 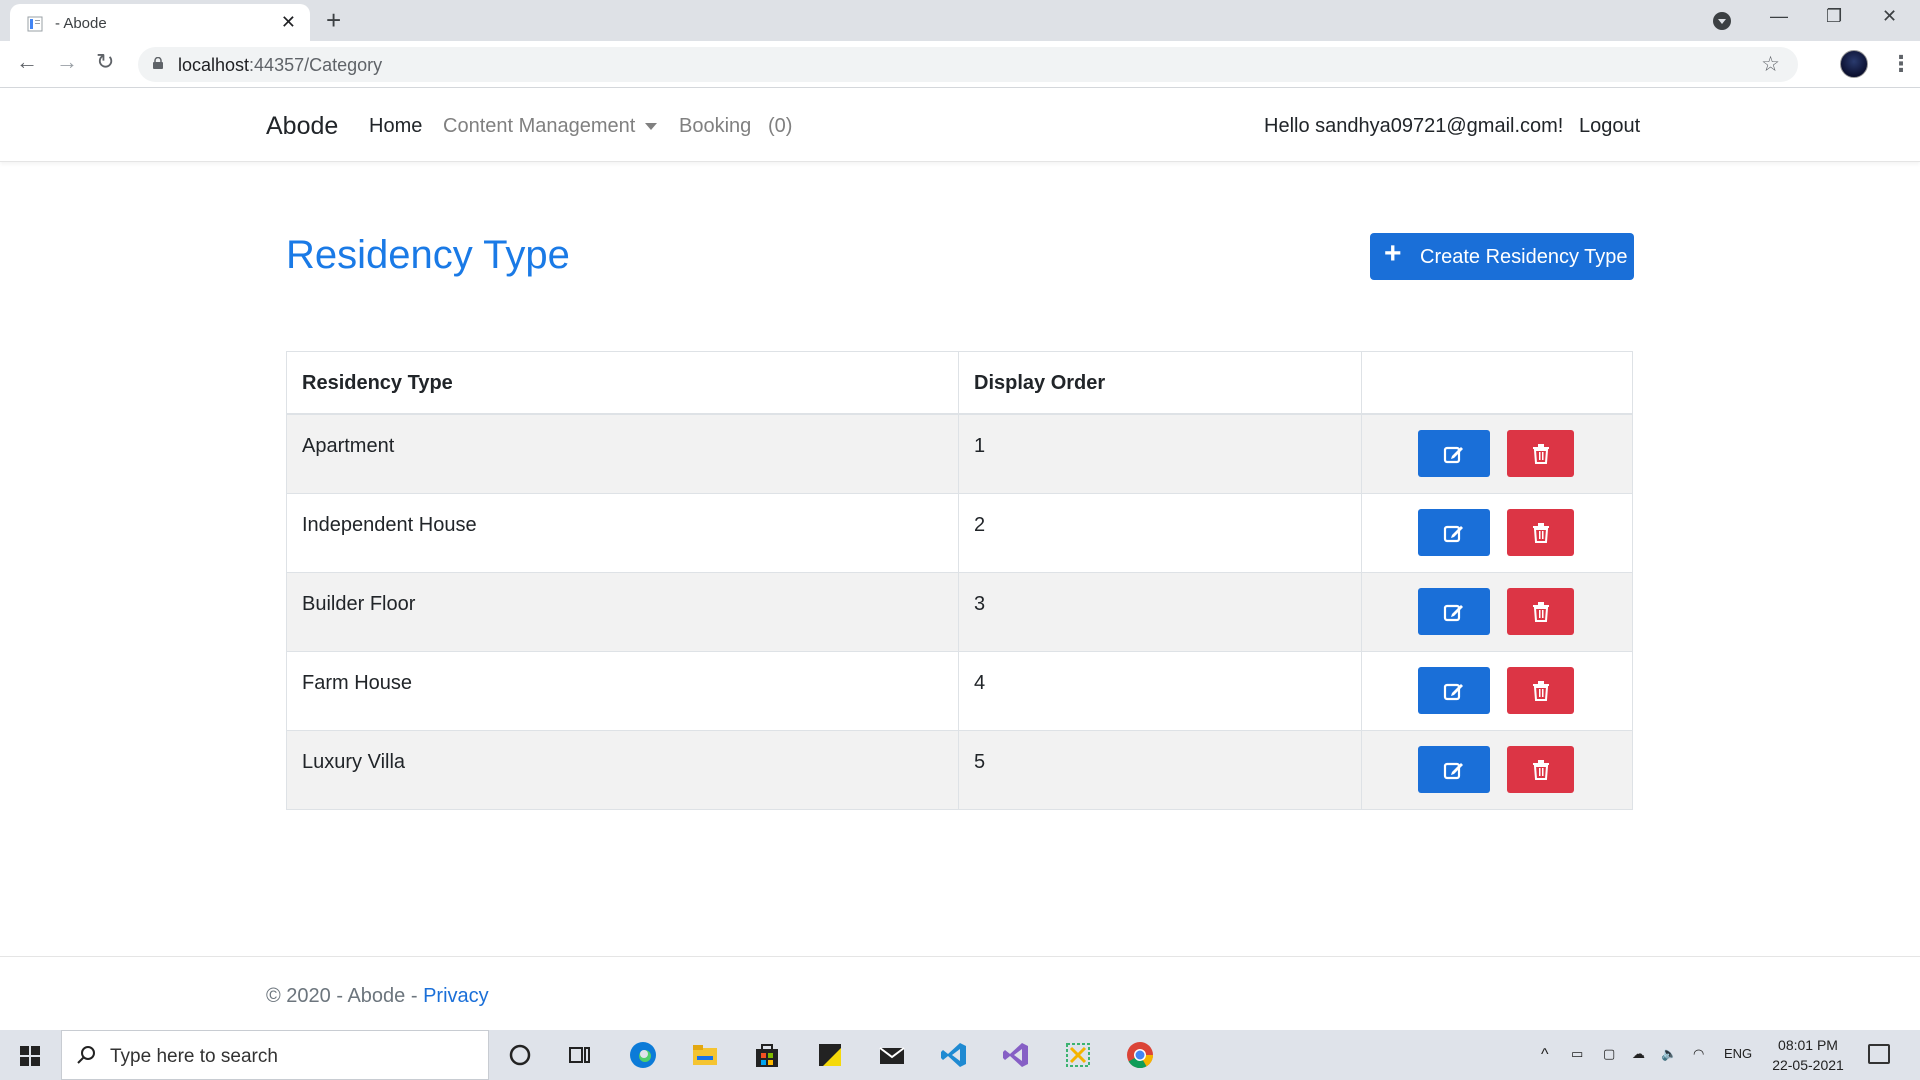 What do you see at coordinates (1854, 64) in the screenshot?
I see `profile-avatar` at bounding box center [1854, 64].